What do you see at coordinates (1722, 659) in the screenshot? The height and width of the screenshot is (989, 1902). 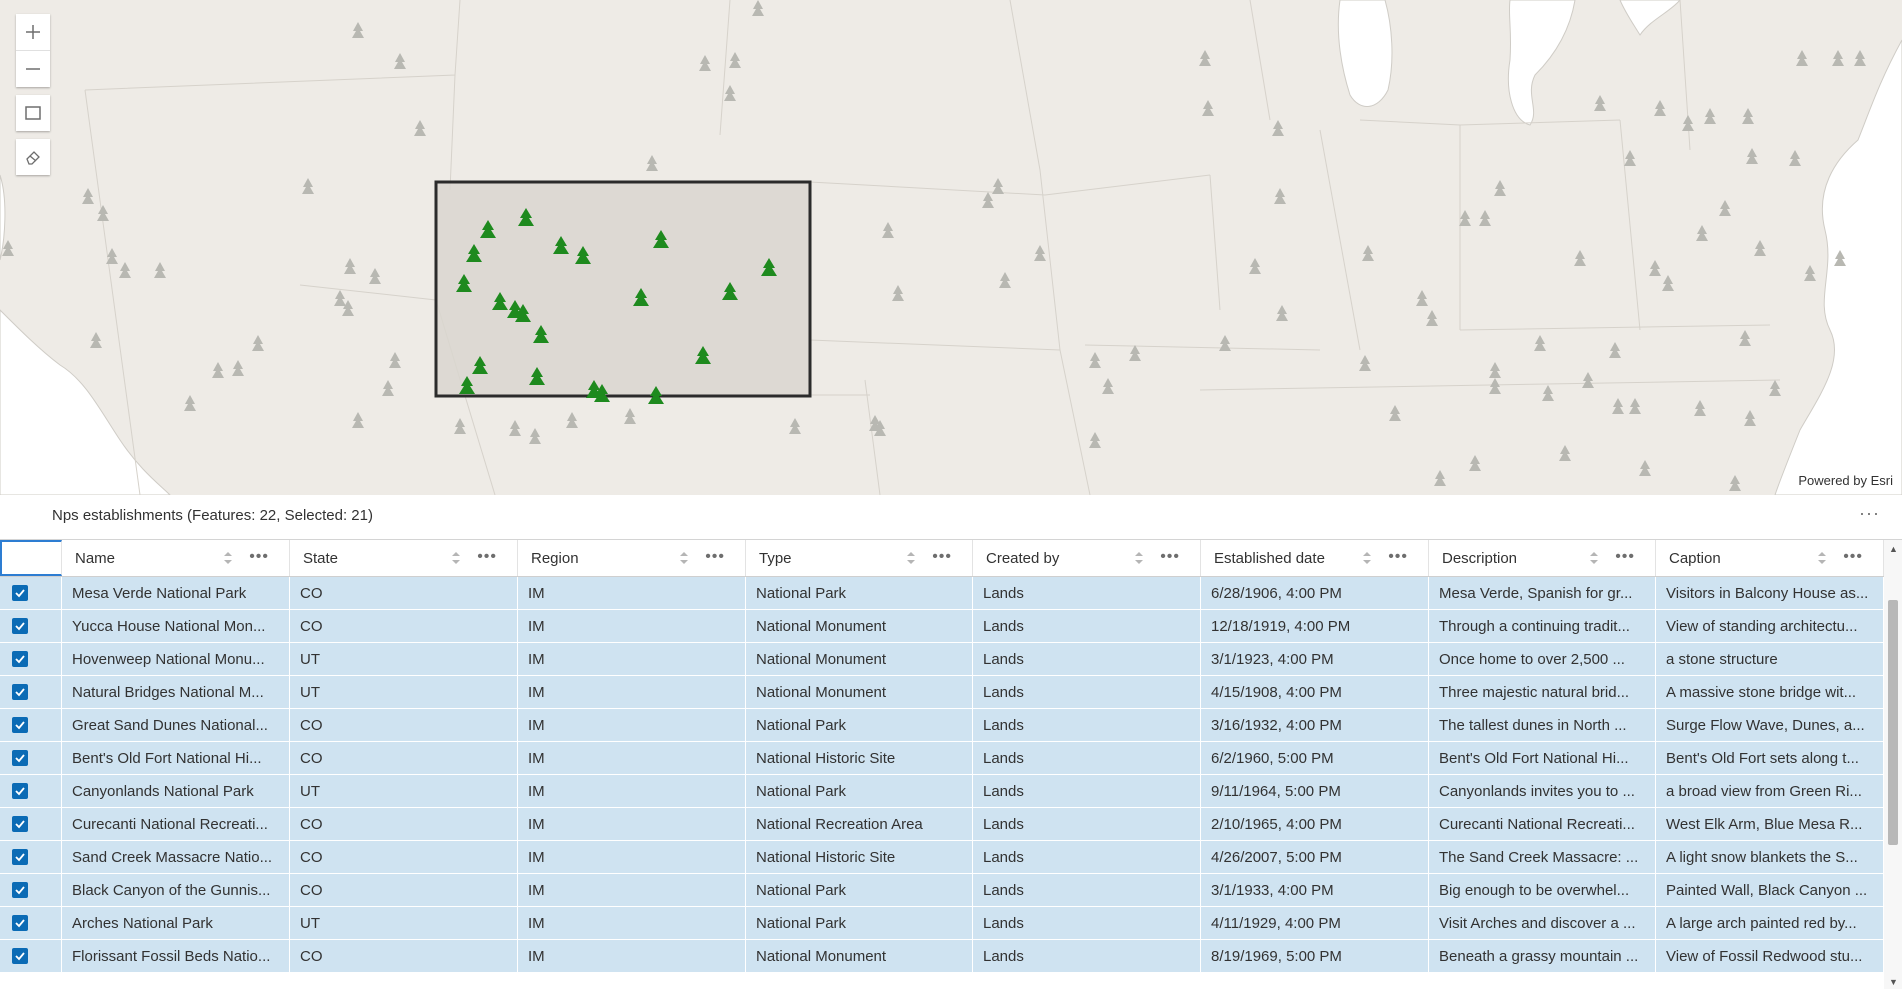 I see `cell-text: a stone structure` at bounding box center [1722, 659].